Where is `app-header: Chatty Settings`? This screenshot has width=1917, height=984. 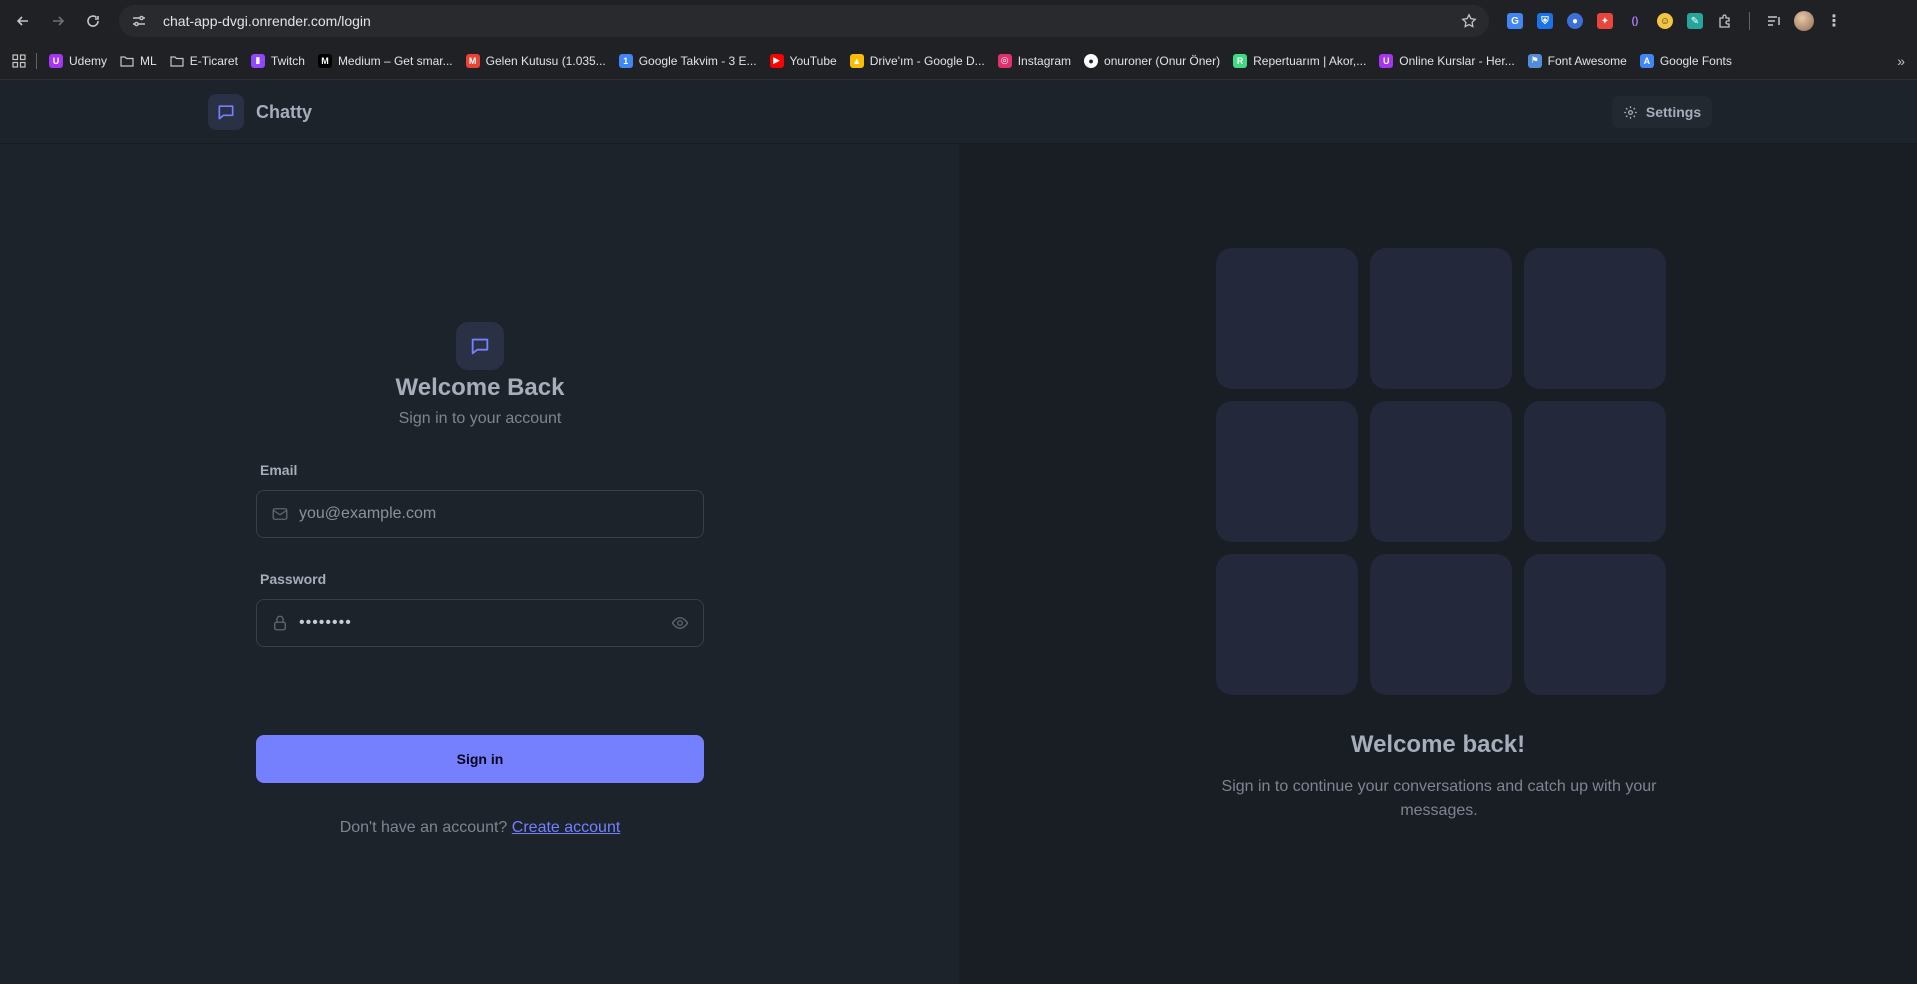
app-header: Chatty Settings is located at coordinates (958, 112).